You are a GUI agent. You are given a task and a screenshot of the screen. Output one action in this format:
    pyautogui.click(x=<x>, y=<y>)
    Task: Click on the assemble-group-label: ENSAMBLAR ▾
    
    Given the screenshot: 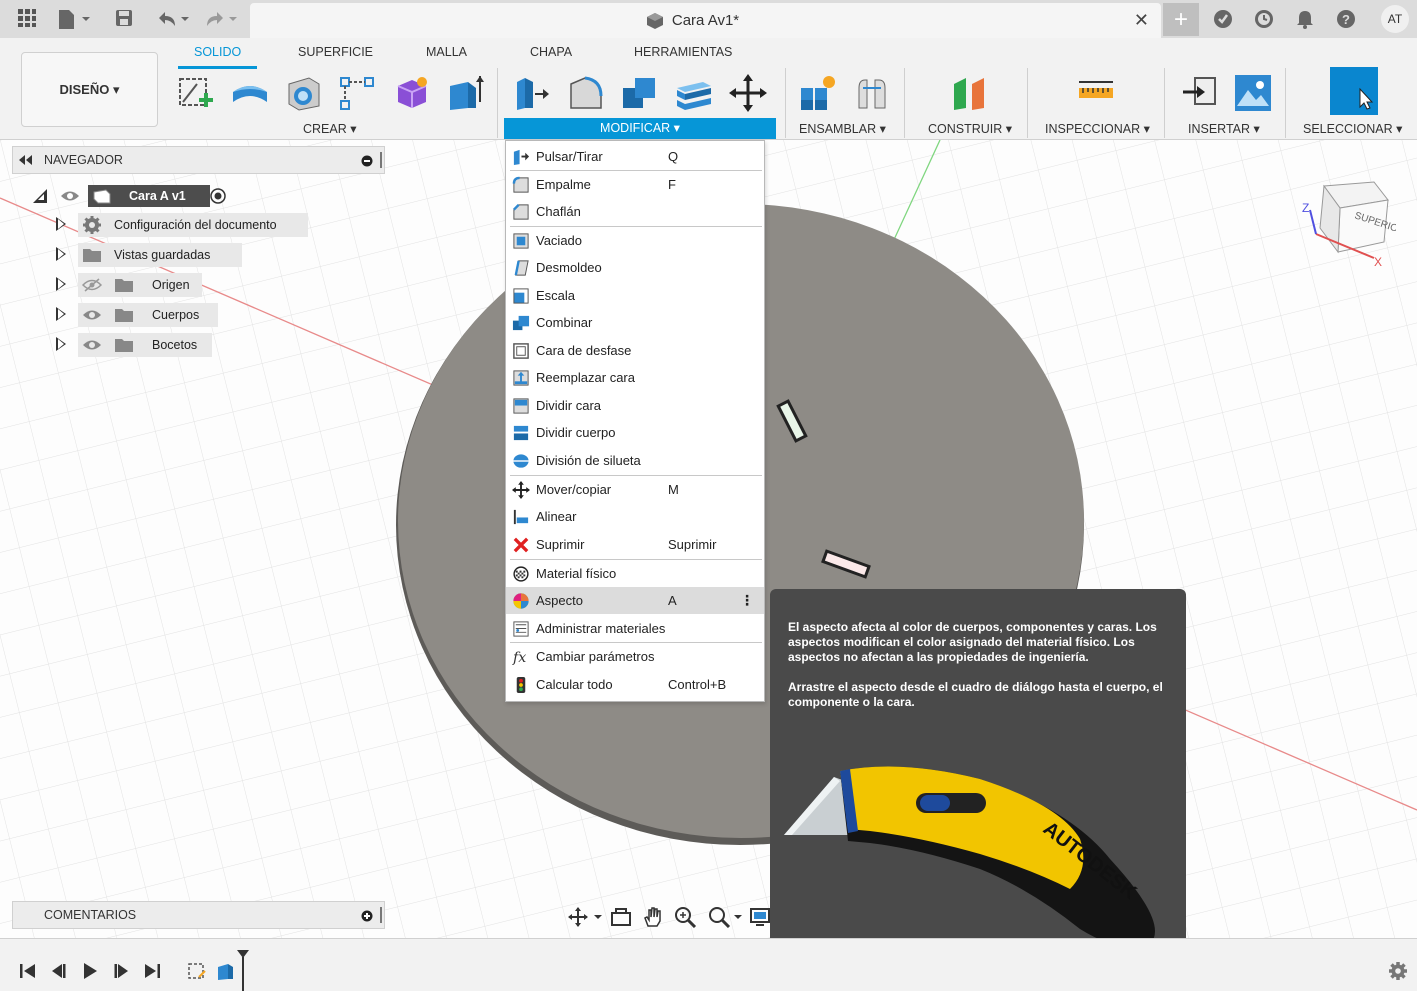 What is the action you would take?
    pyautogui.click(x=842, y=128)
    